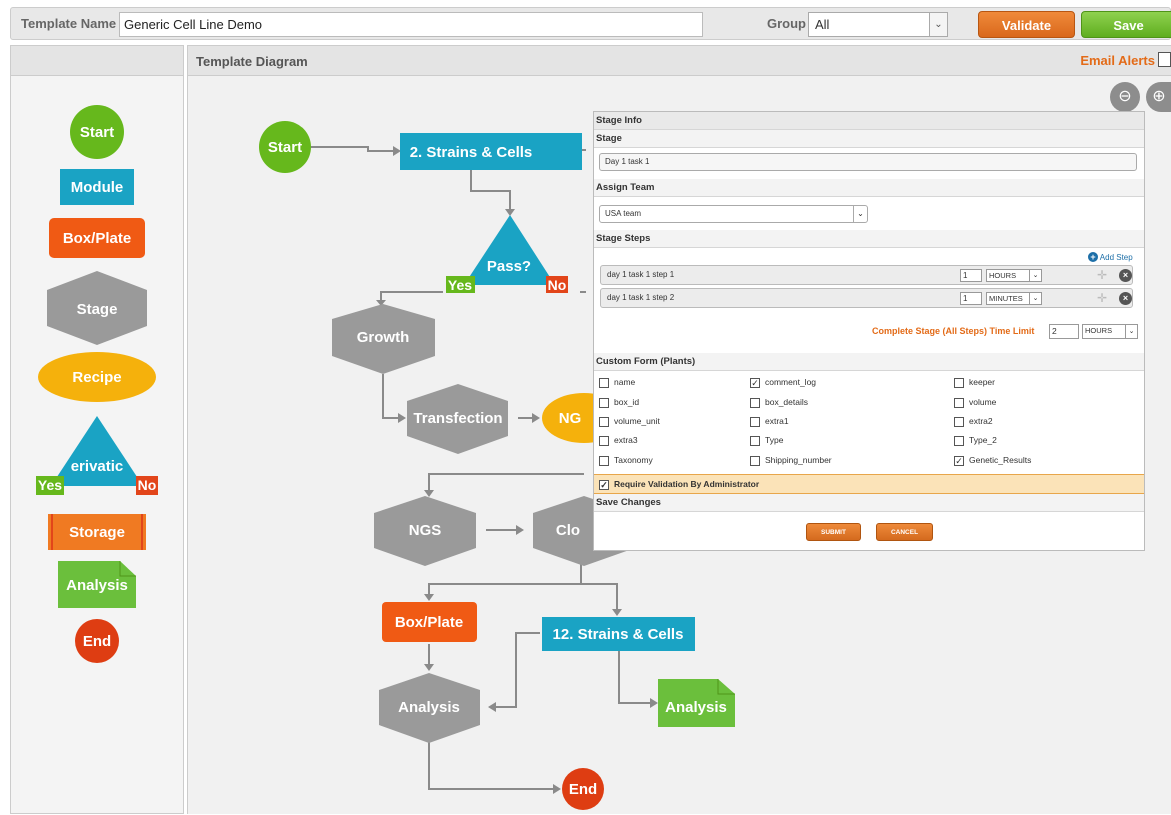 The image size is (1171, 815). What do you see at coordinates (641, 274) in the screenshot?
I see `step-1-name: day 1 task 1 step 1` at bounding box center [641, 274].